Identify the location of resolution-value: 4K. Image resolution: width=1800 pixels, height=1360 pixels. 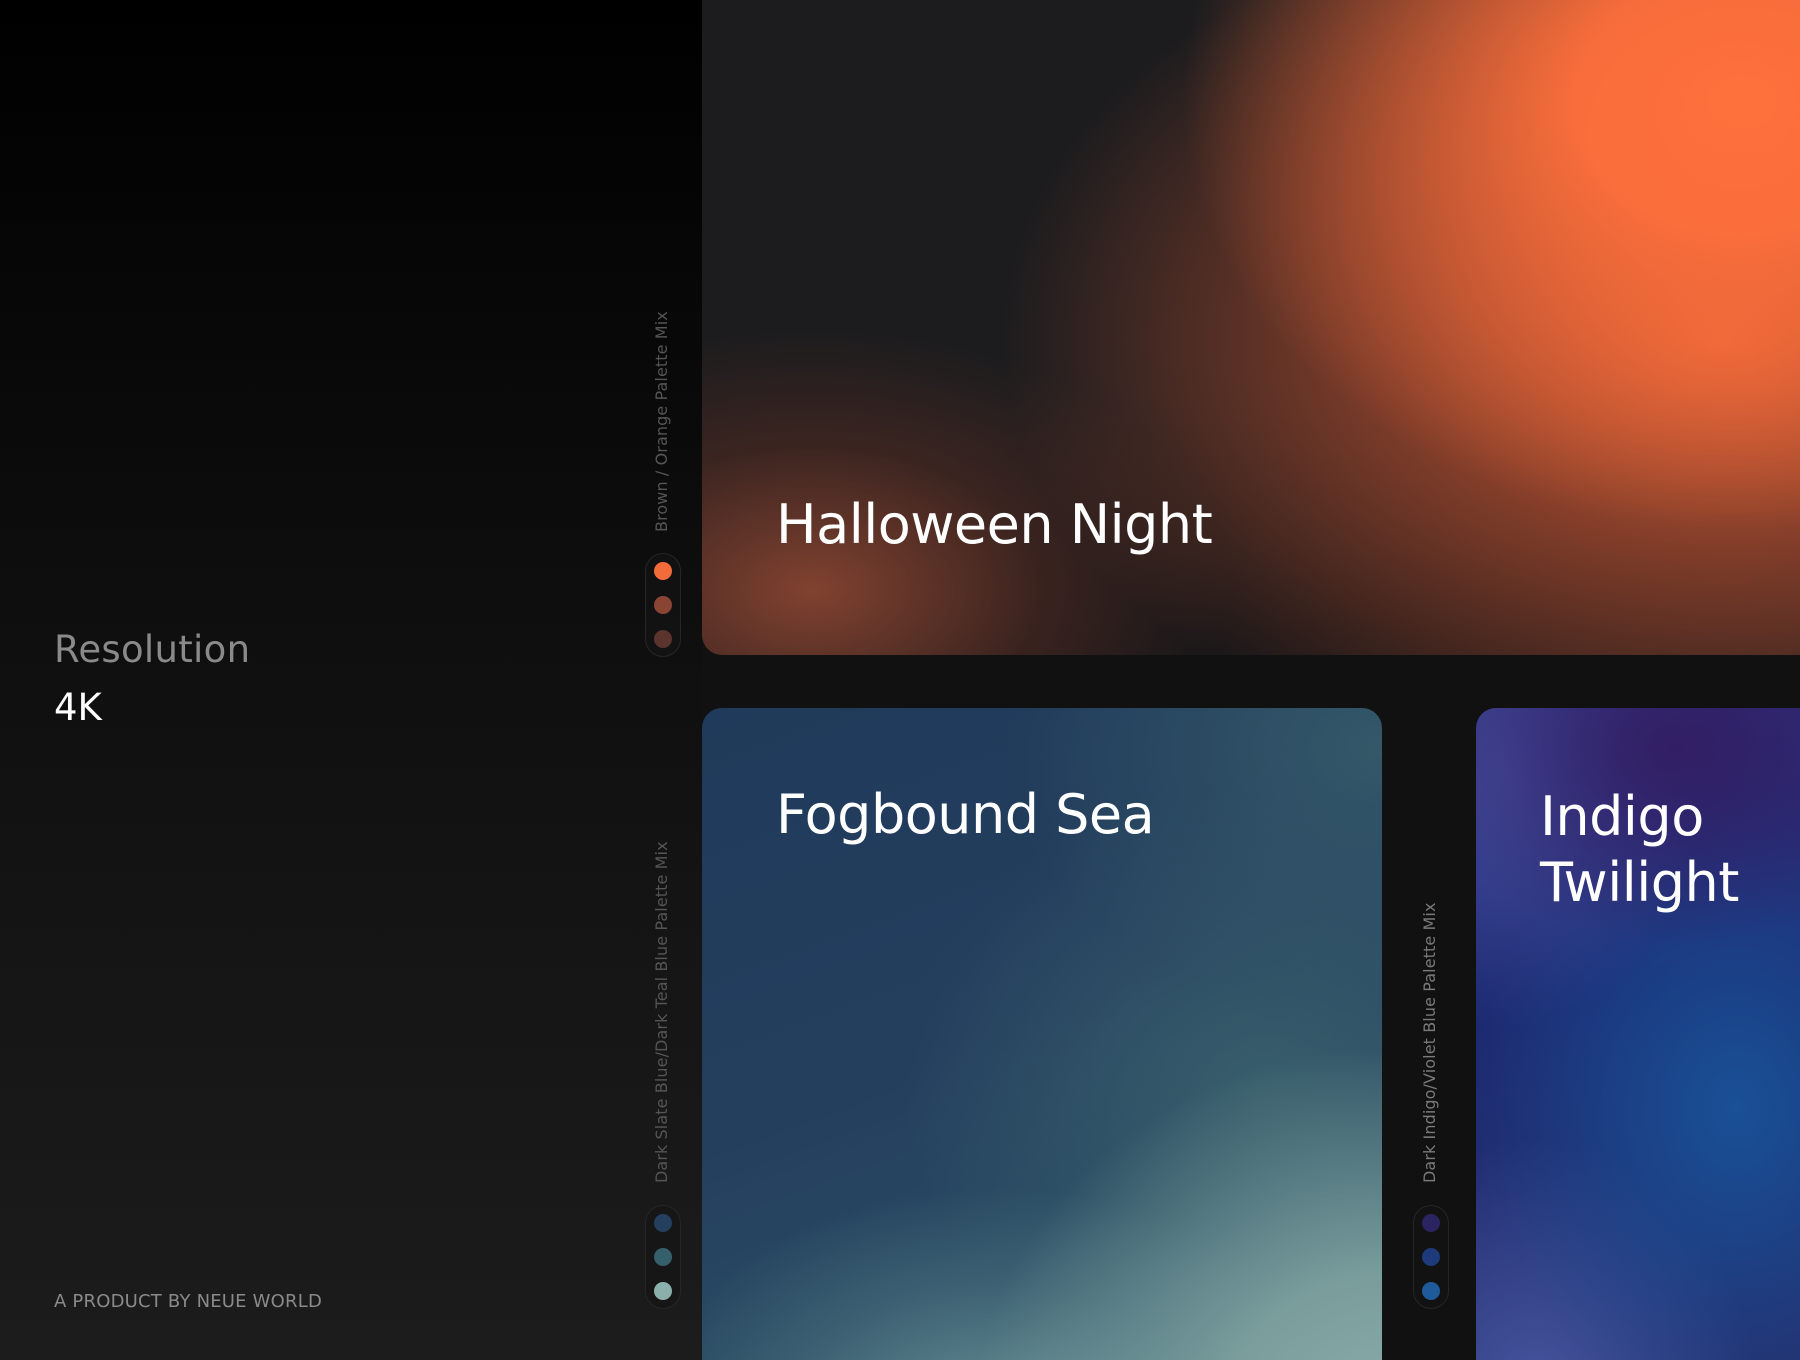
(78, 707).